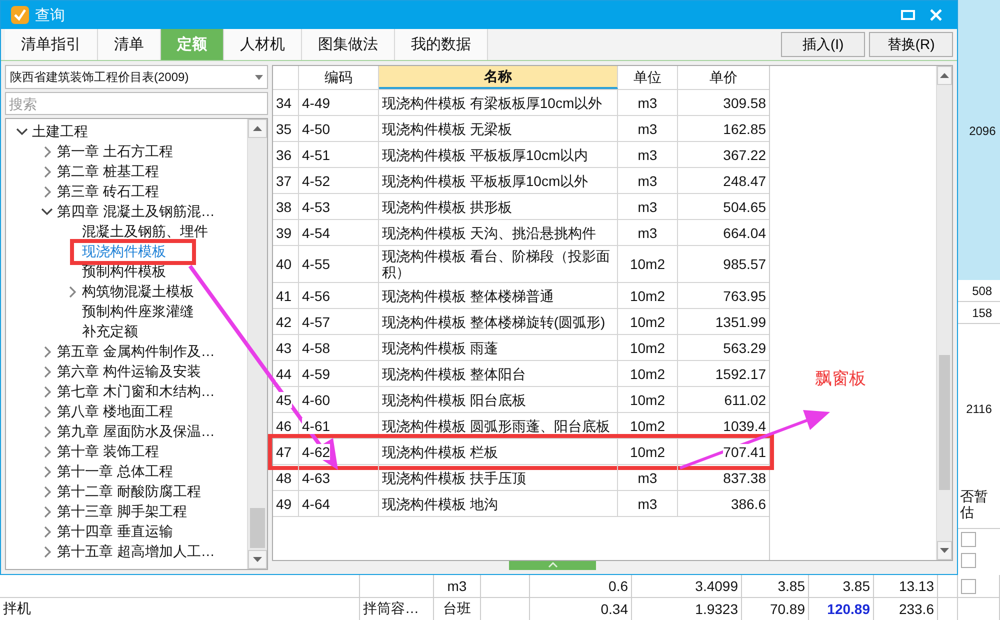 This screenshot has height=620, width=1000. Describe the element at coordinates (440, 452) in the screenshot. I see `table-cell: 现浇构件模板 栏板` at that location.